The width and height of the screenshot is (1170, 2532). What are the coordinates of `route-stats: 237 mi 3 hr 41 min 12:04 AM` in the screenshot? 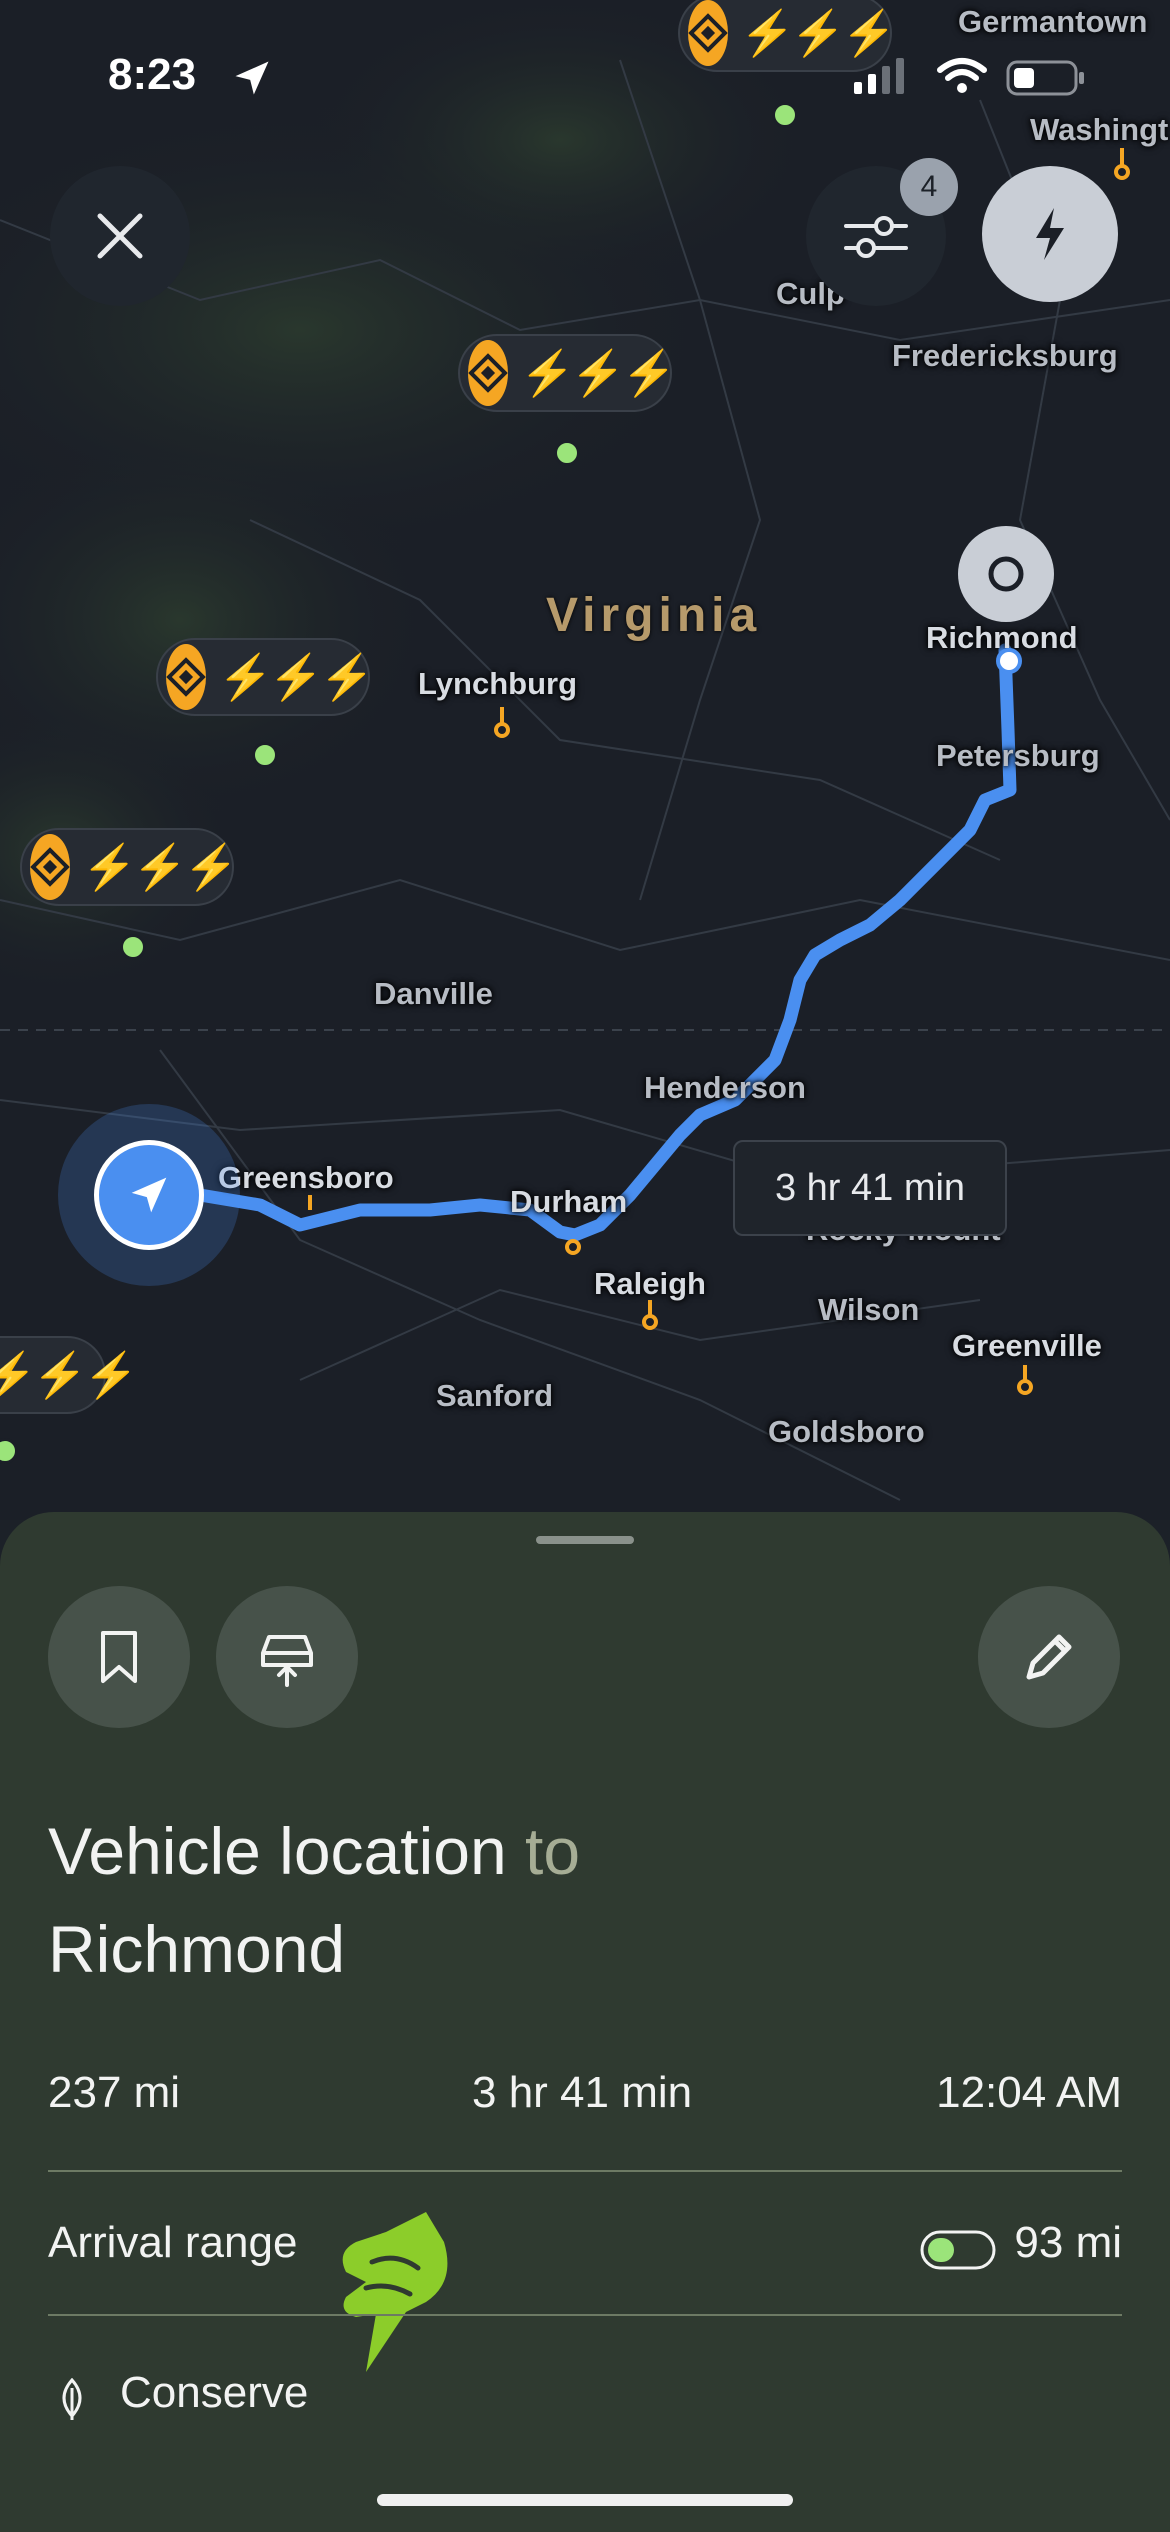 It's located at (585, 2103).